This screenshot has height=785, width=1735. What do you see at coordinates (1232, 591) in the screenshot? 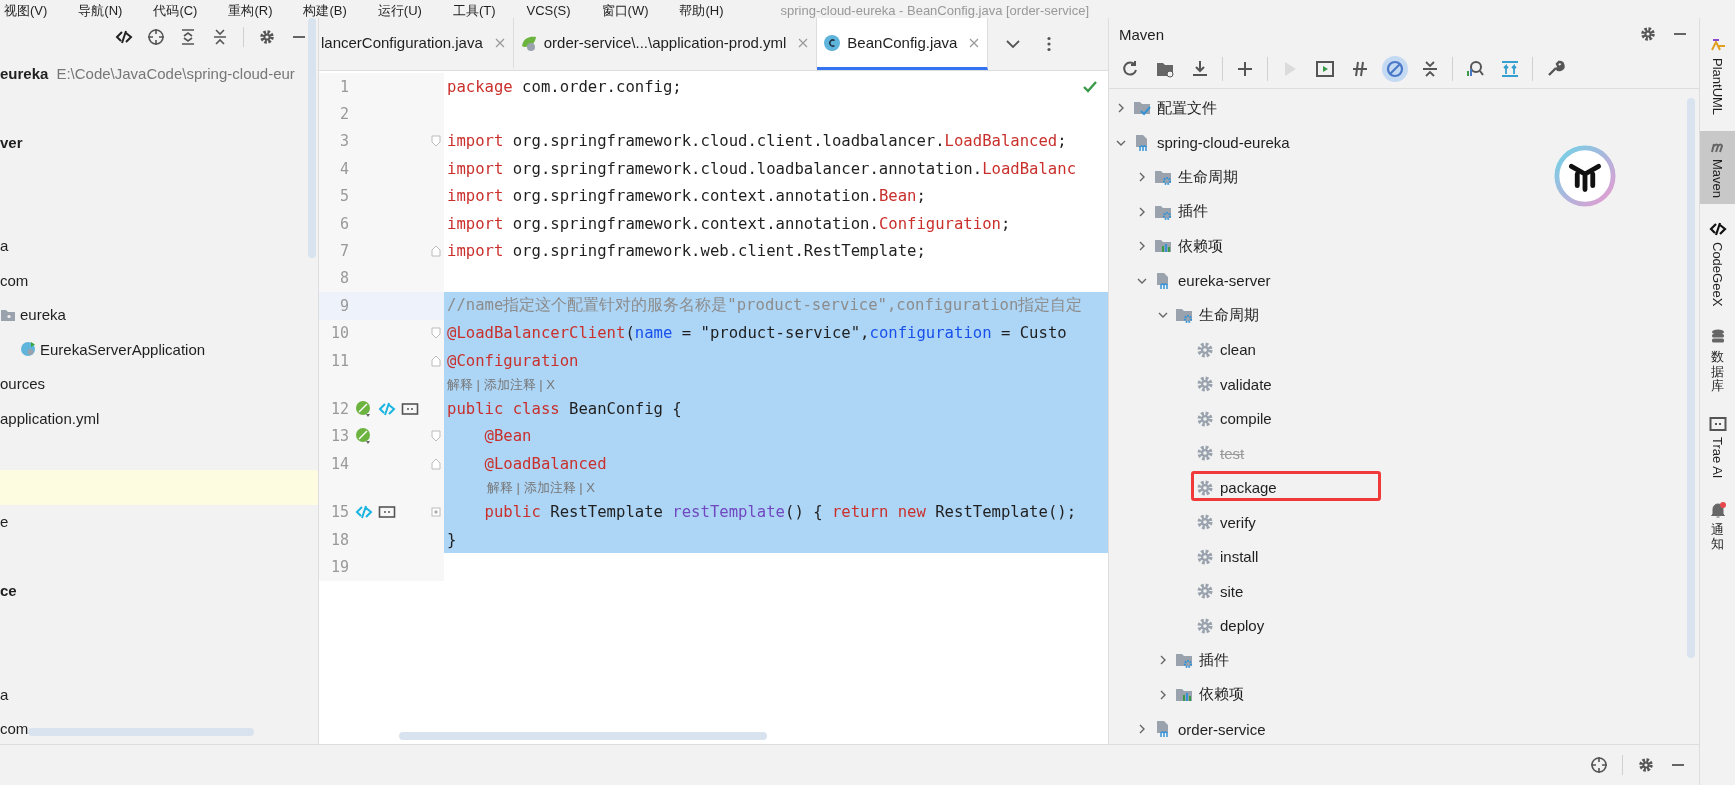
I see `tree-item: site` at bounding box center [1232, 591].